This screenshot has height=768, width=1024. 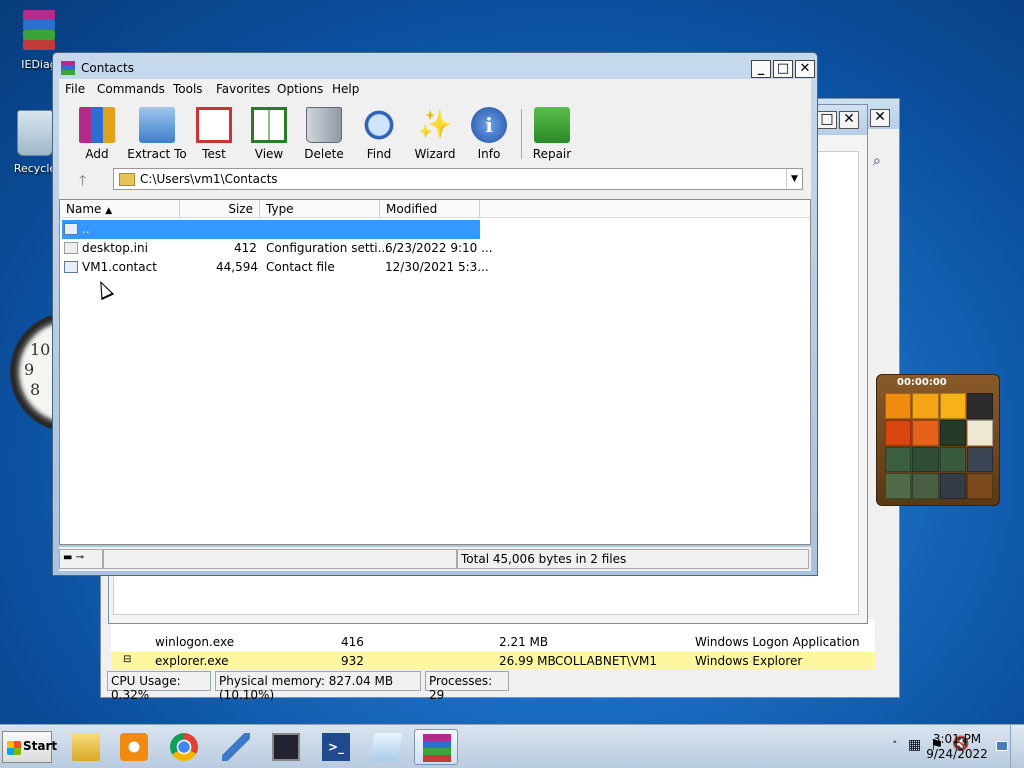 I want to click on physical-memory: Physical memory: 827.04 MB (10.10%), so click(x=318, y=686).